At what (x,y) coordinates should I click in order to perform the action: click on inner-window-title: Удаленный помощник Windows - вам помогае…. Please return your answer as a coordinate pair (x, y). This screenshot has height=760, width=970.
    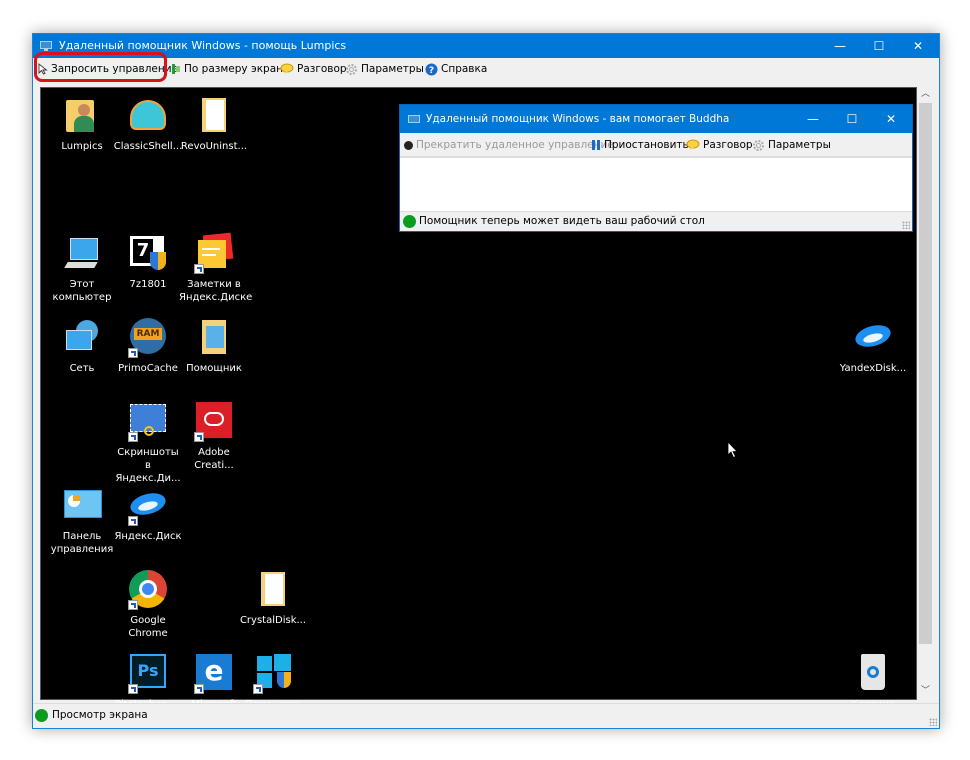
    Looking at the image, I should click on (578, 119).